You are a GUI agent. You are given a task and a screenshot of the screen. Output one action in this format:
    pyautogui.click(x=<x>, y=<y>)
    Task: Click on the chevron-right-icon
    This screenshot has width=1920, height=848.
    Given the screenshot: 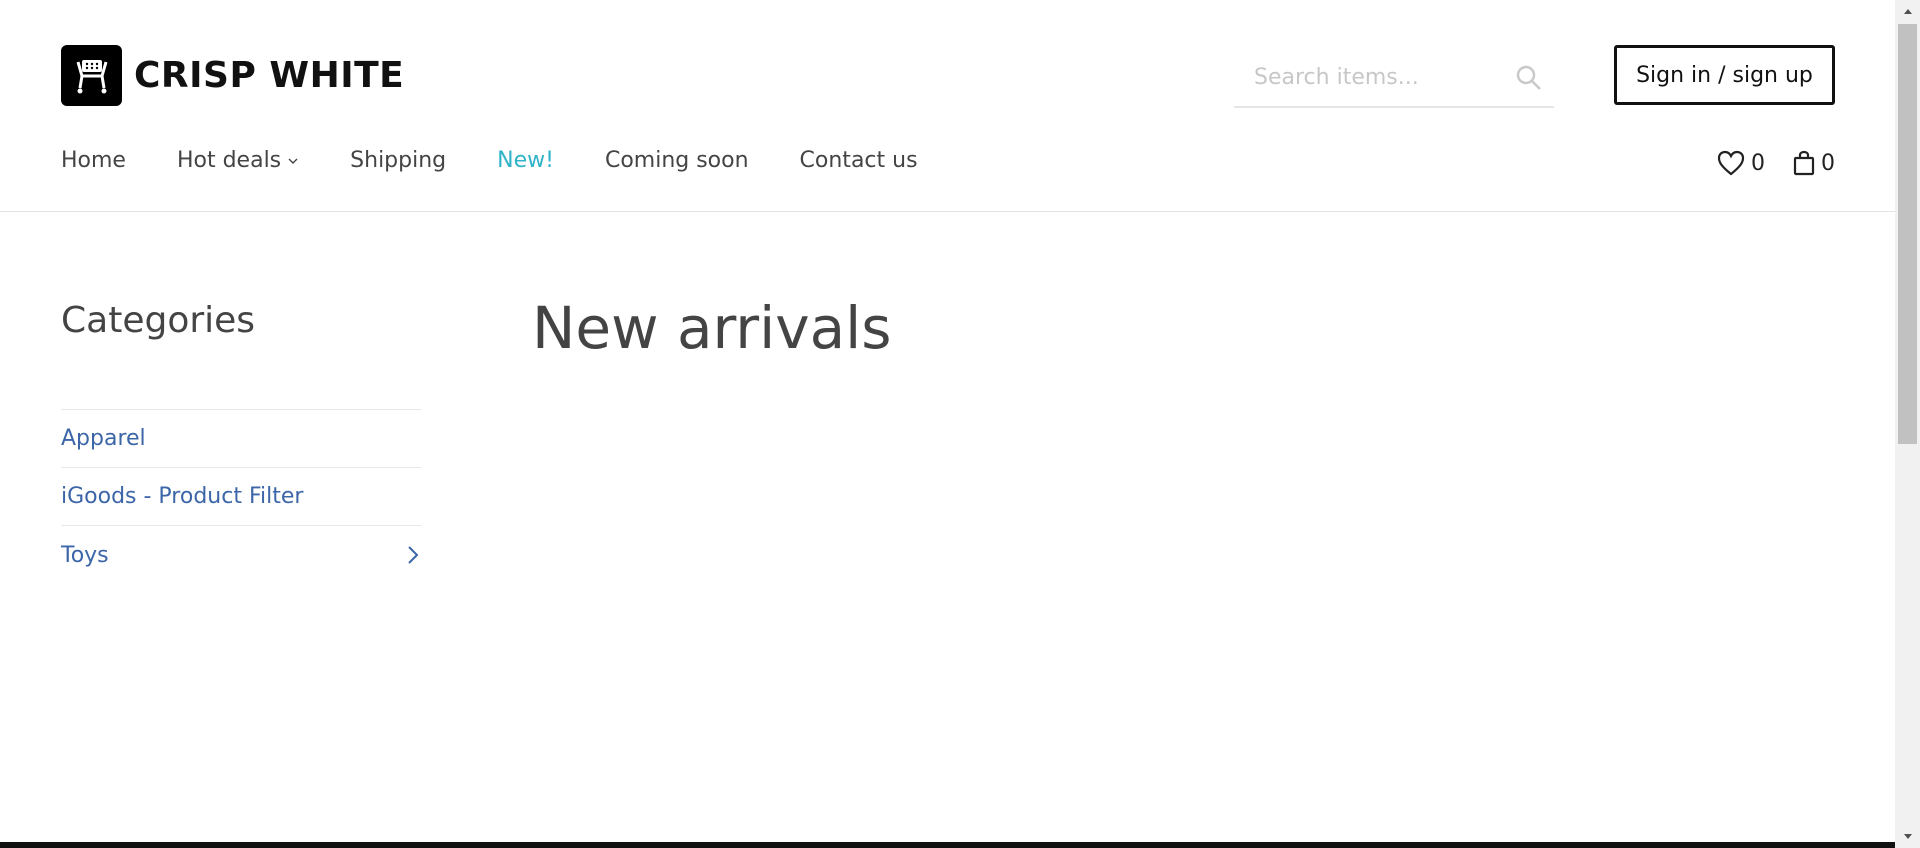 What is the action you would take?
    pyautogui.click(x=413, y=555)
    